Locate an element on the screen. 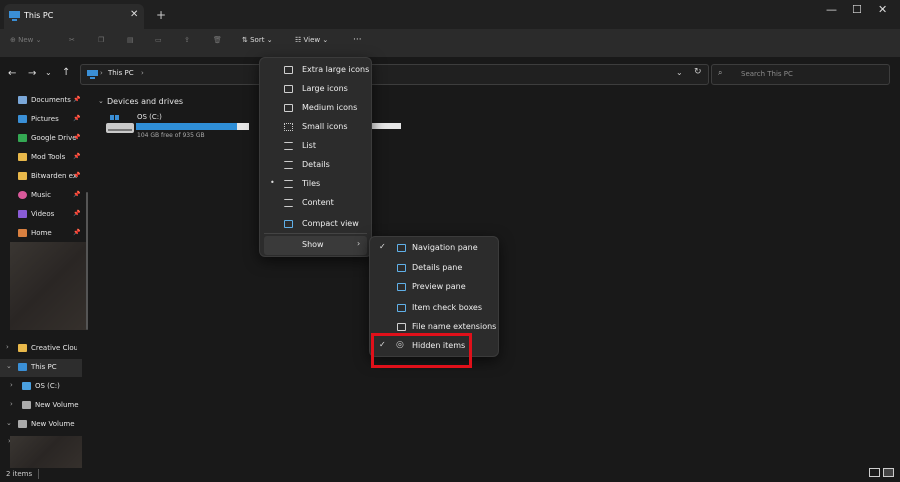 This screenshot has width=900, height=482. tiles-view-icon is located at coordinates (888, 472).